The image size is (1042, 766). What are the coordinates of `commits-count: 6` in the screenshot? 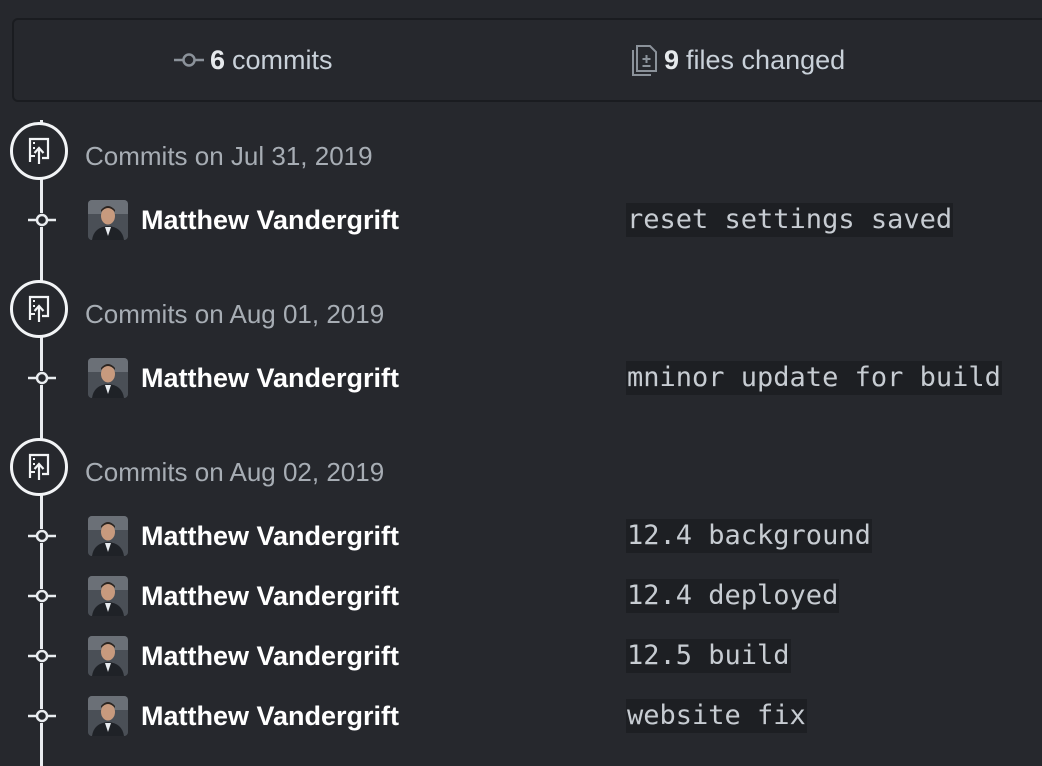 It's located at (218, 59).